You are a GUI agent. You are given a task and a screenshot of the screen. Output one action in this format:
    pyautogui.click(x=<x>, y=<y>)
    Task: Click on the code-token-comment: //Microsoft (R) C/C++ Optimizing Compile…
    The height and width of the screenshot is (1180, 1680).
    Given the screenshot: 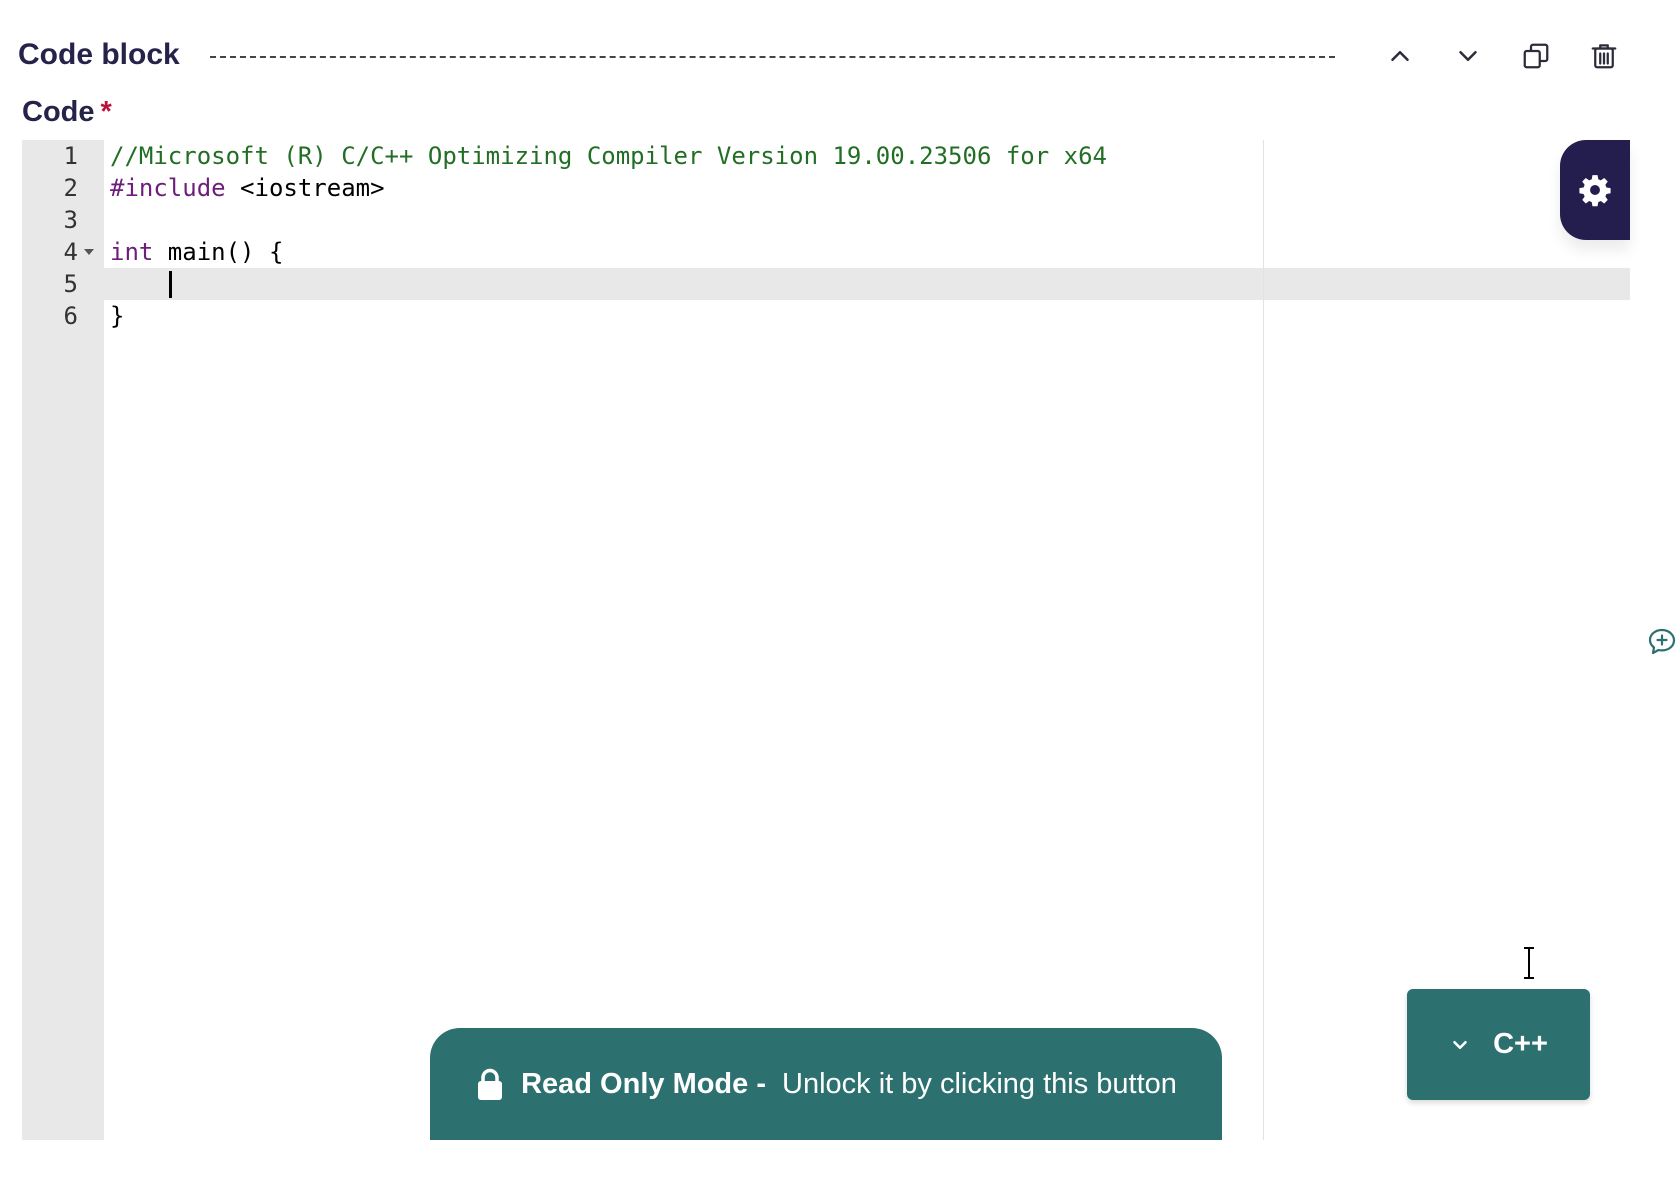 What is the action you would take?
    pyautogui.click(x=608, y=156)
    